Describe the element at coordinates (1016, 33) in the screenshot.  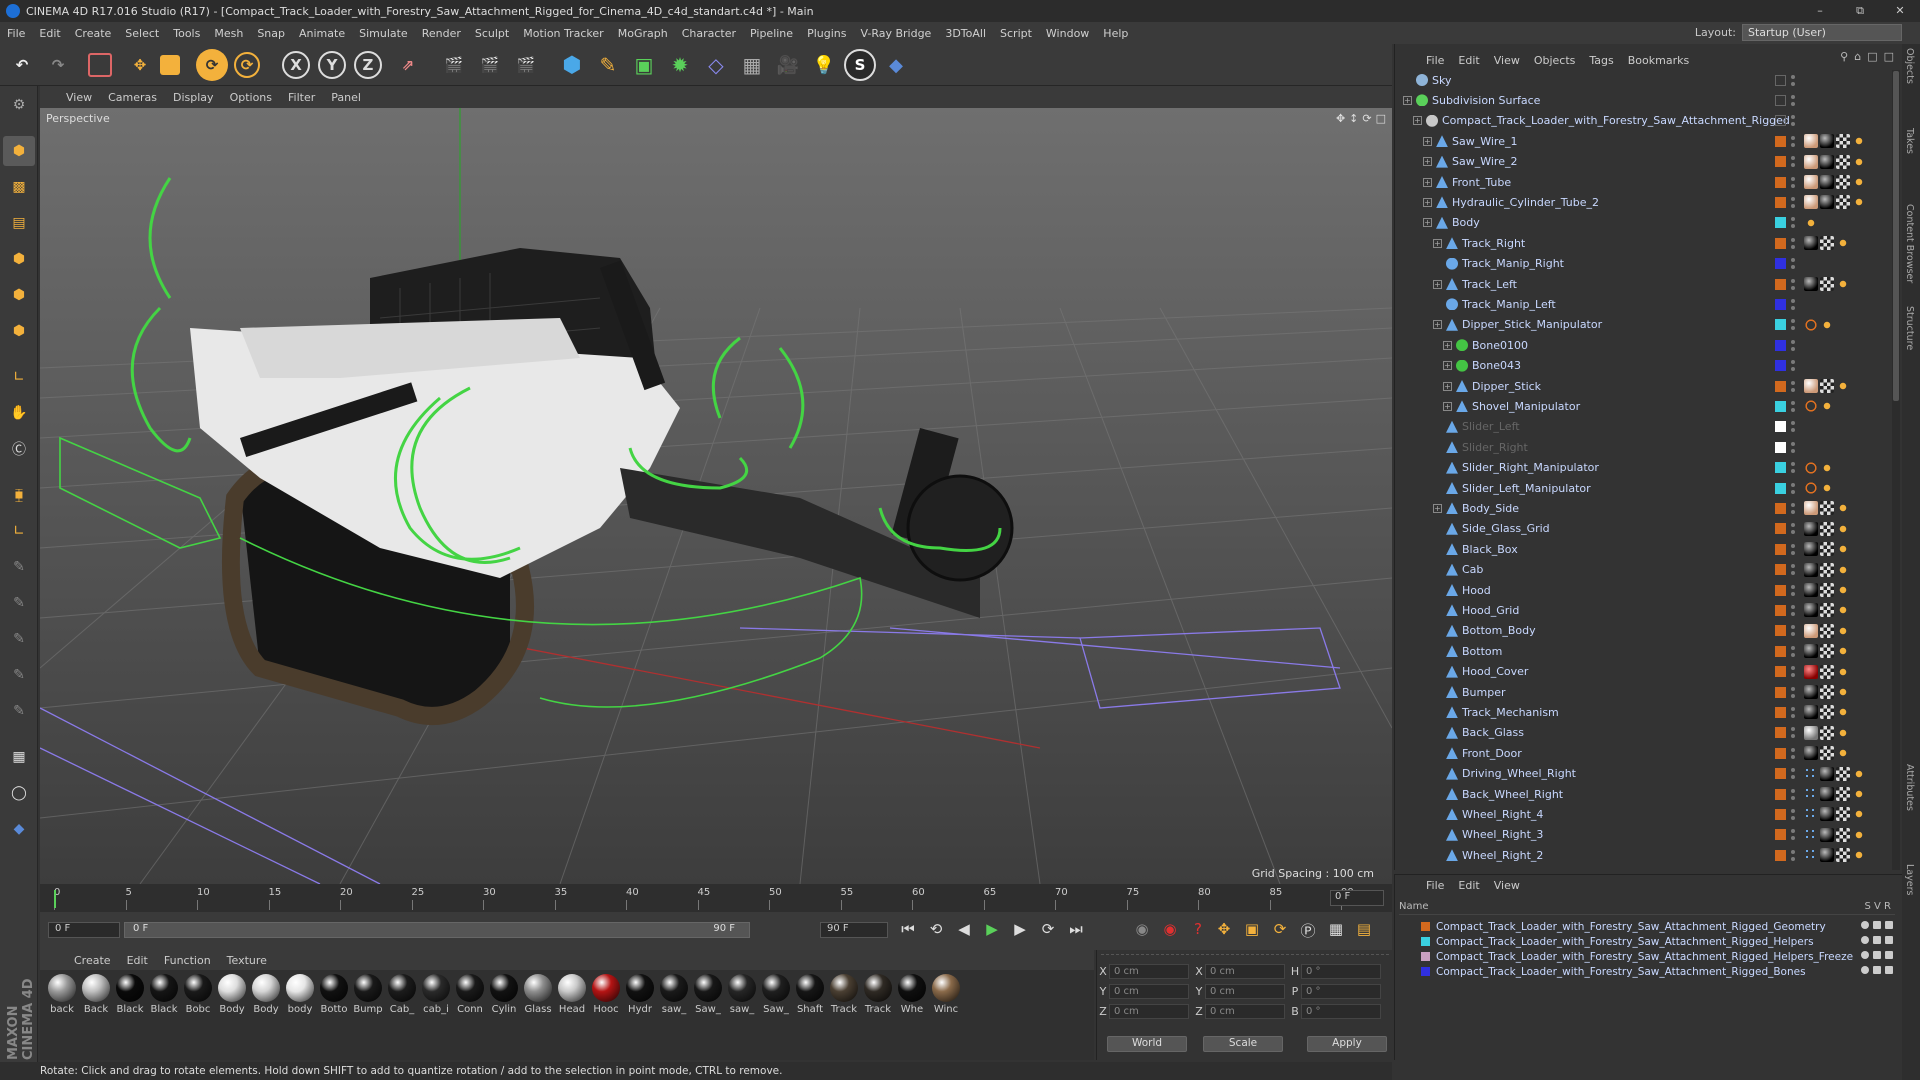
I see `menu-script: Script` at that location.